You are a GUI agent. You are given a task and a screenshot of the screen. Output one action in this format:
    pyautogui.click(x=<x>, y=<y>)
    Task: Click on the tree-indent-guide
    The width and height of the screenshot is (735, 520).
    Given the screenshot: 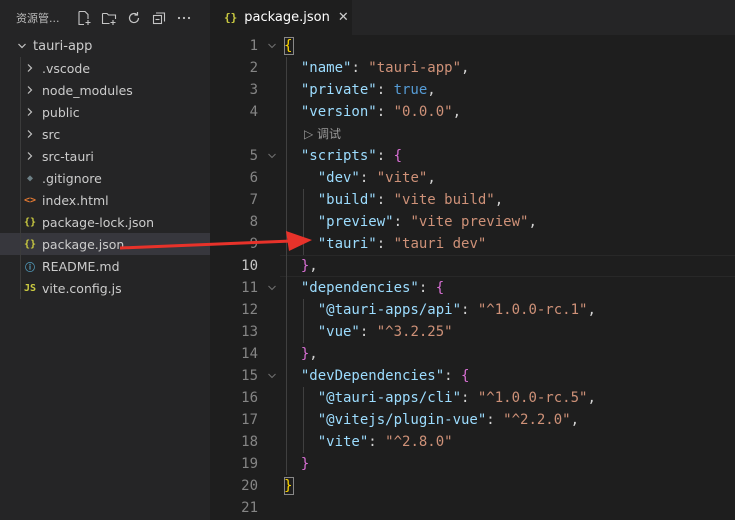 What is the action you would take?
    pyautogui.click(x=20, y=178)
    